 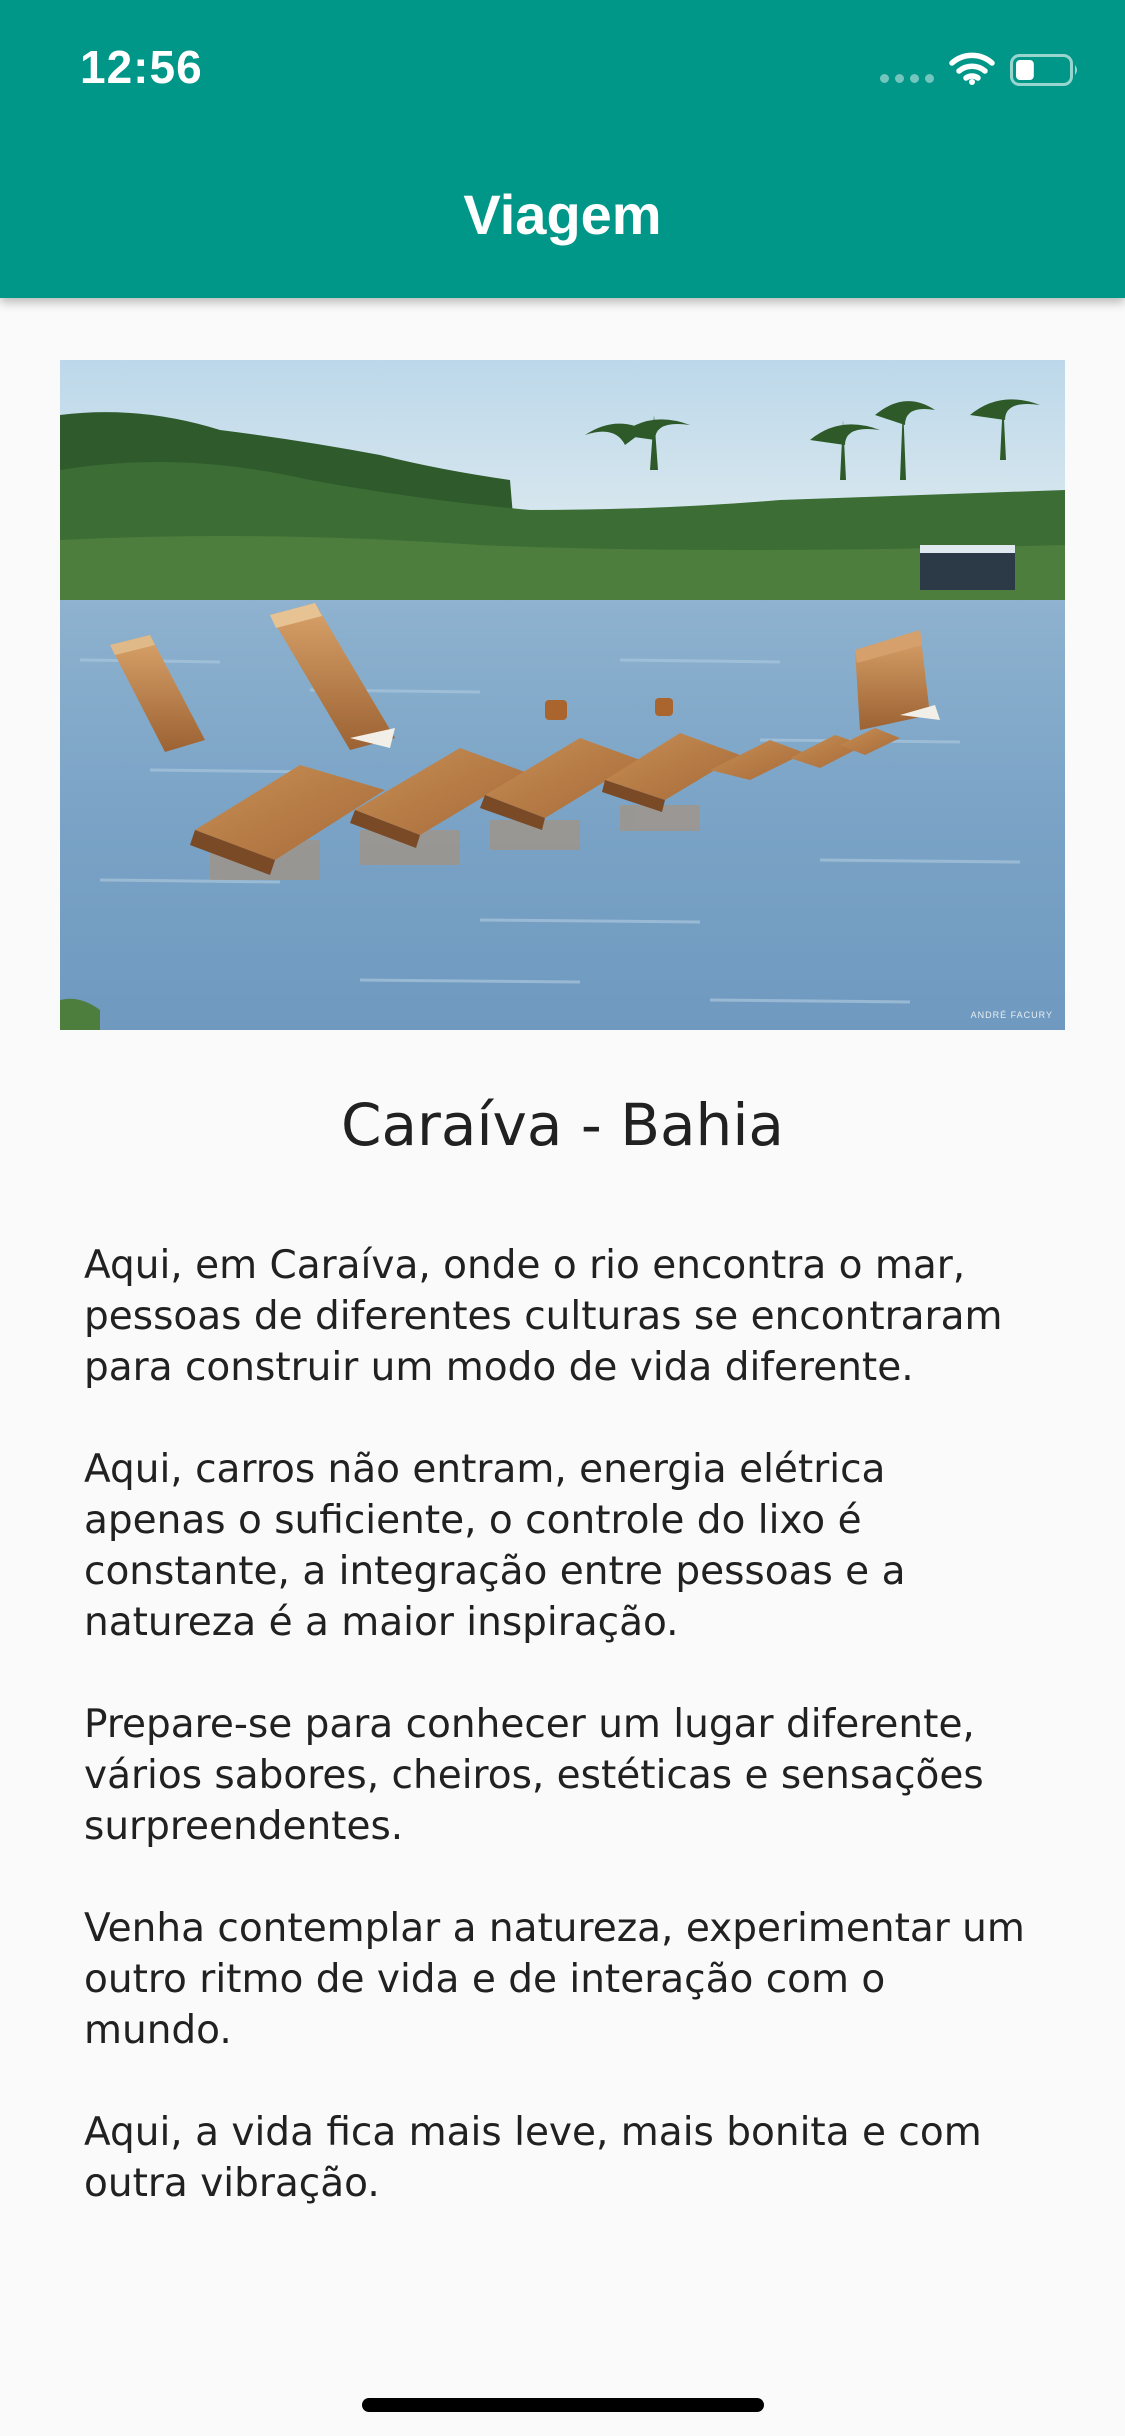 I want to click on wifi-icon, so click(x=972, y=68).